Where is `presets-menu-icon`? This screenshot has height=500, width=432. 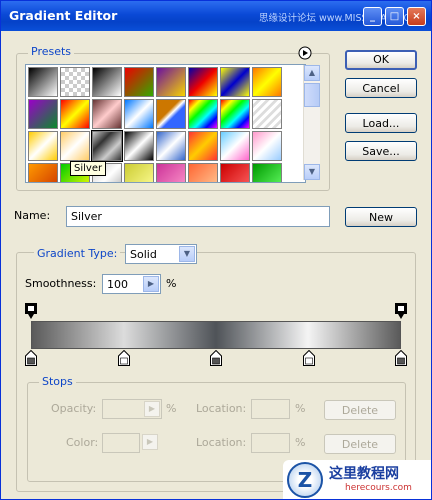 presets-menu-icon is located at coordinates (305, 53).